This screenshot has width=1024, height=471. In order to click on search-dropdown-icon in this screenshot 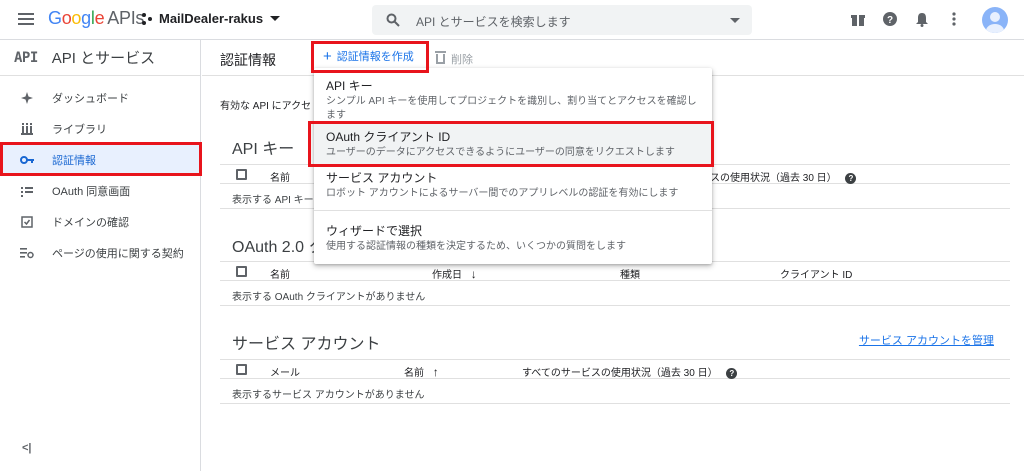, I will do `click(735, 20)`.